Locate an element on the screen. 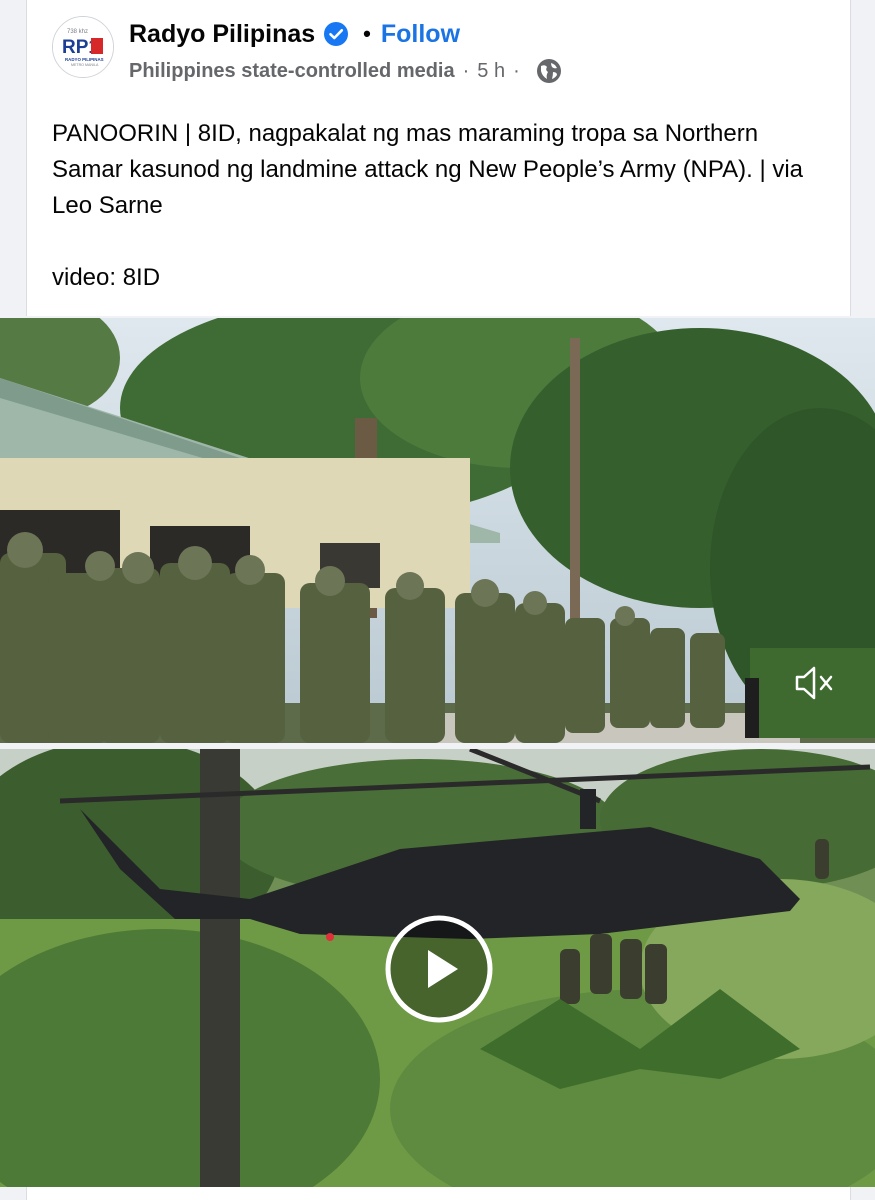 The width and height of the screenshot is (875, 1200). radyo-pilipinas-logo: 738 khz RP1 RADYO PILIPINAS METRO MANILA is located at coordinates (83, 47).